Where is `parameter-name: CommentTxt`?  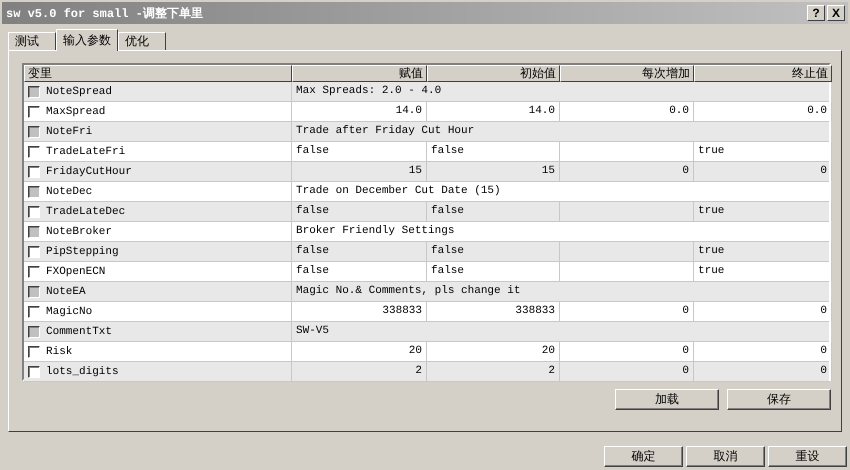
parameter-name: CommentTxt is located at coordinates (79, 332).